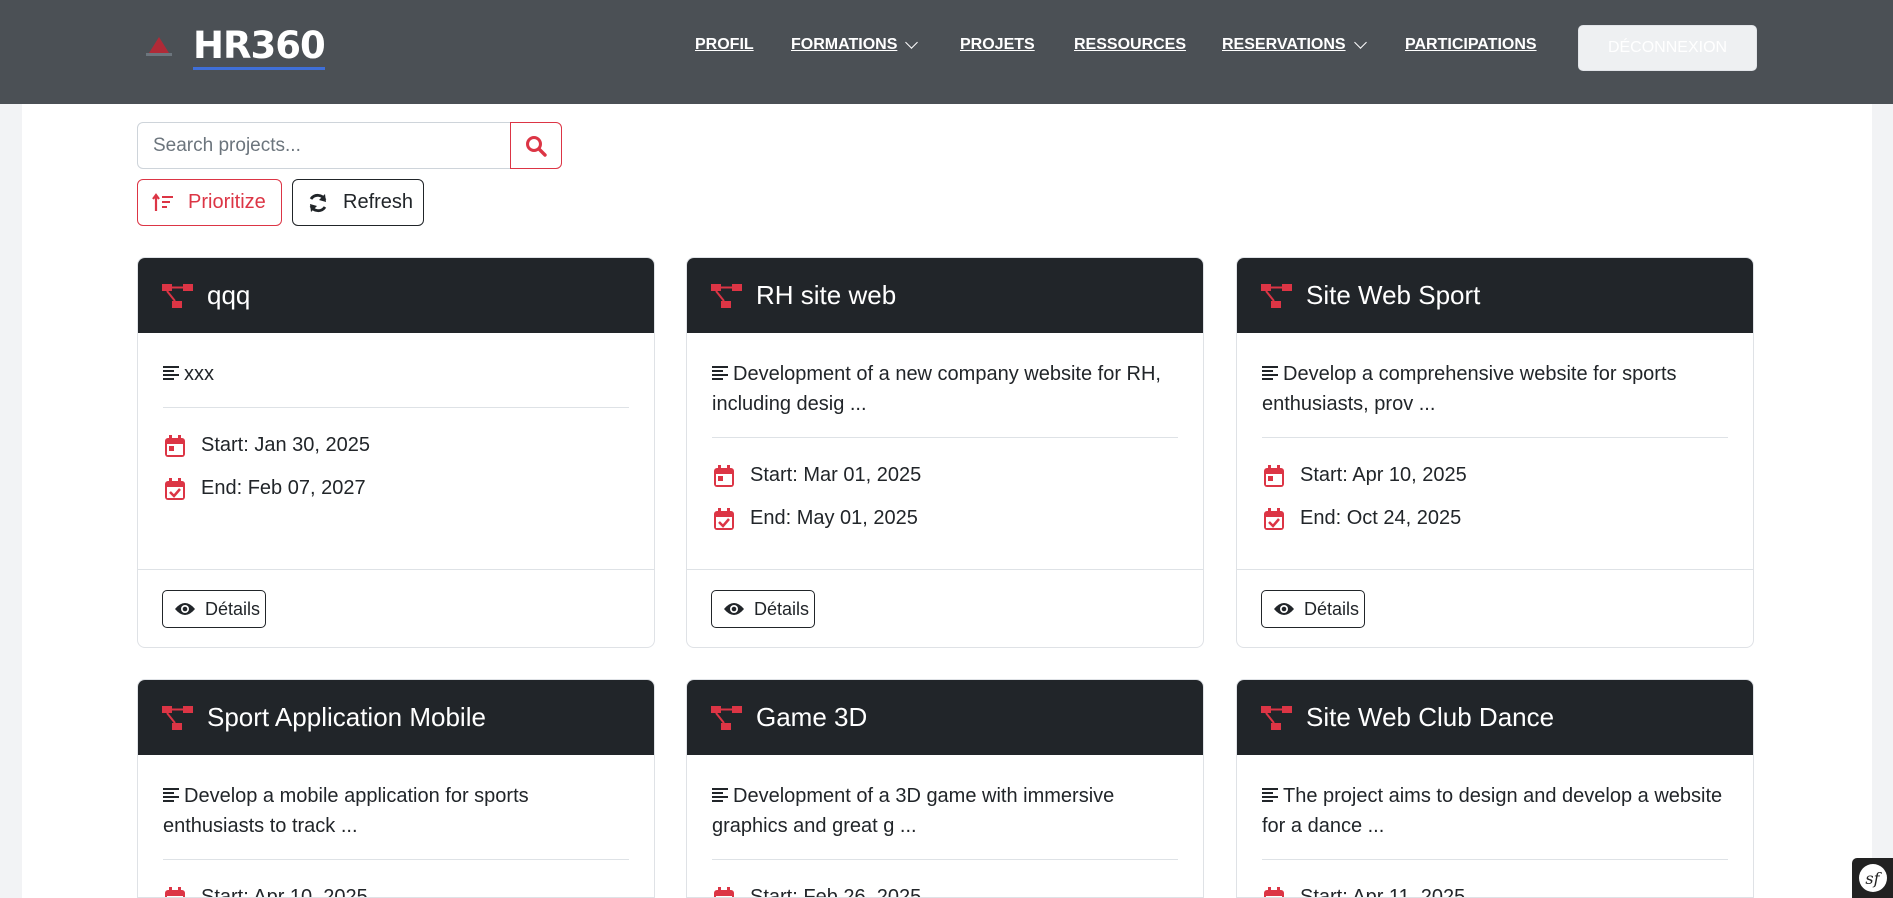 Image resolution: width=1893 pixels, height=898 pixels. I want to click on refresh-icon, so click(318, 202).